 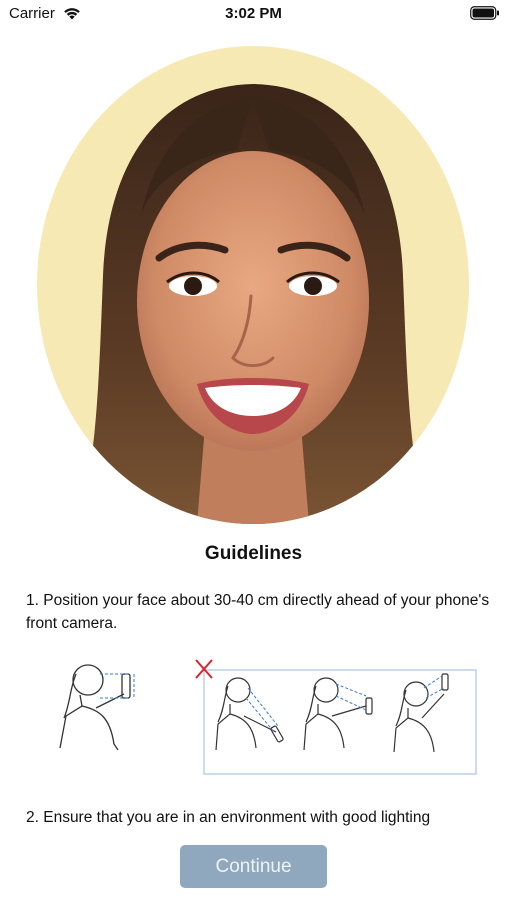 I want to click on guidelines-title: Guidelines, so click(x=253, y=553).